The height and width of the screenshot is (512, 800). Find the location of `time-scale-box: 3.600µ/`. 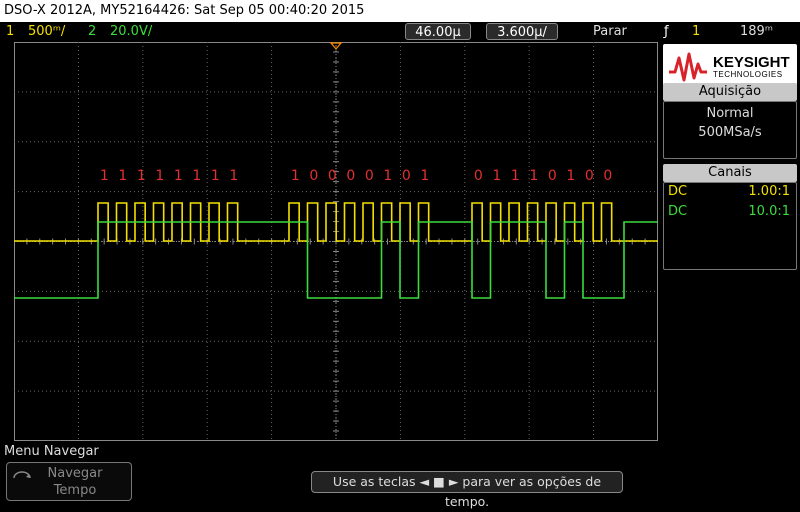

time-scale-box: 3.600µ/ is located at coordinates (522, 31).